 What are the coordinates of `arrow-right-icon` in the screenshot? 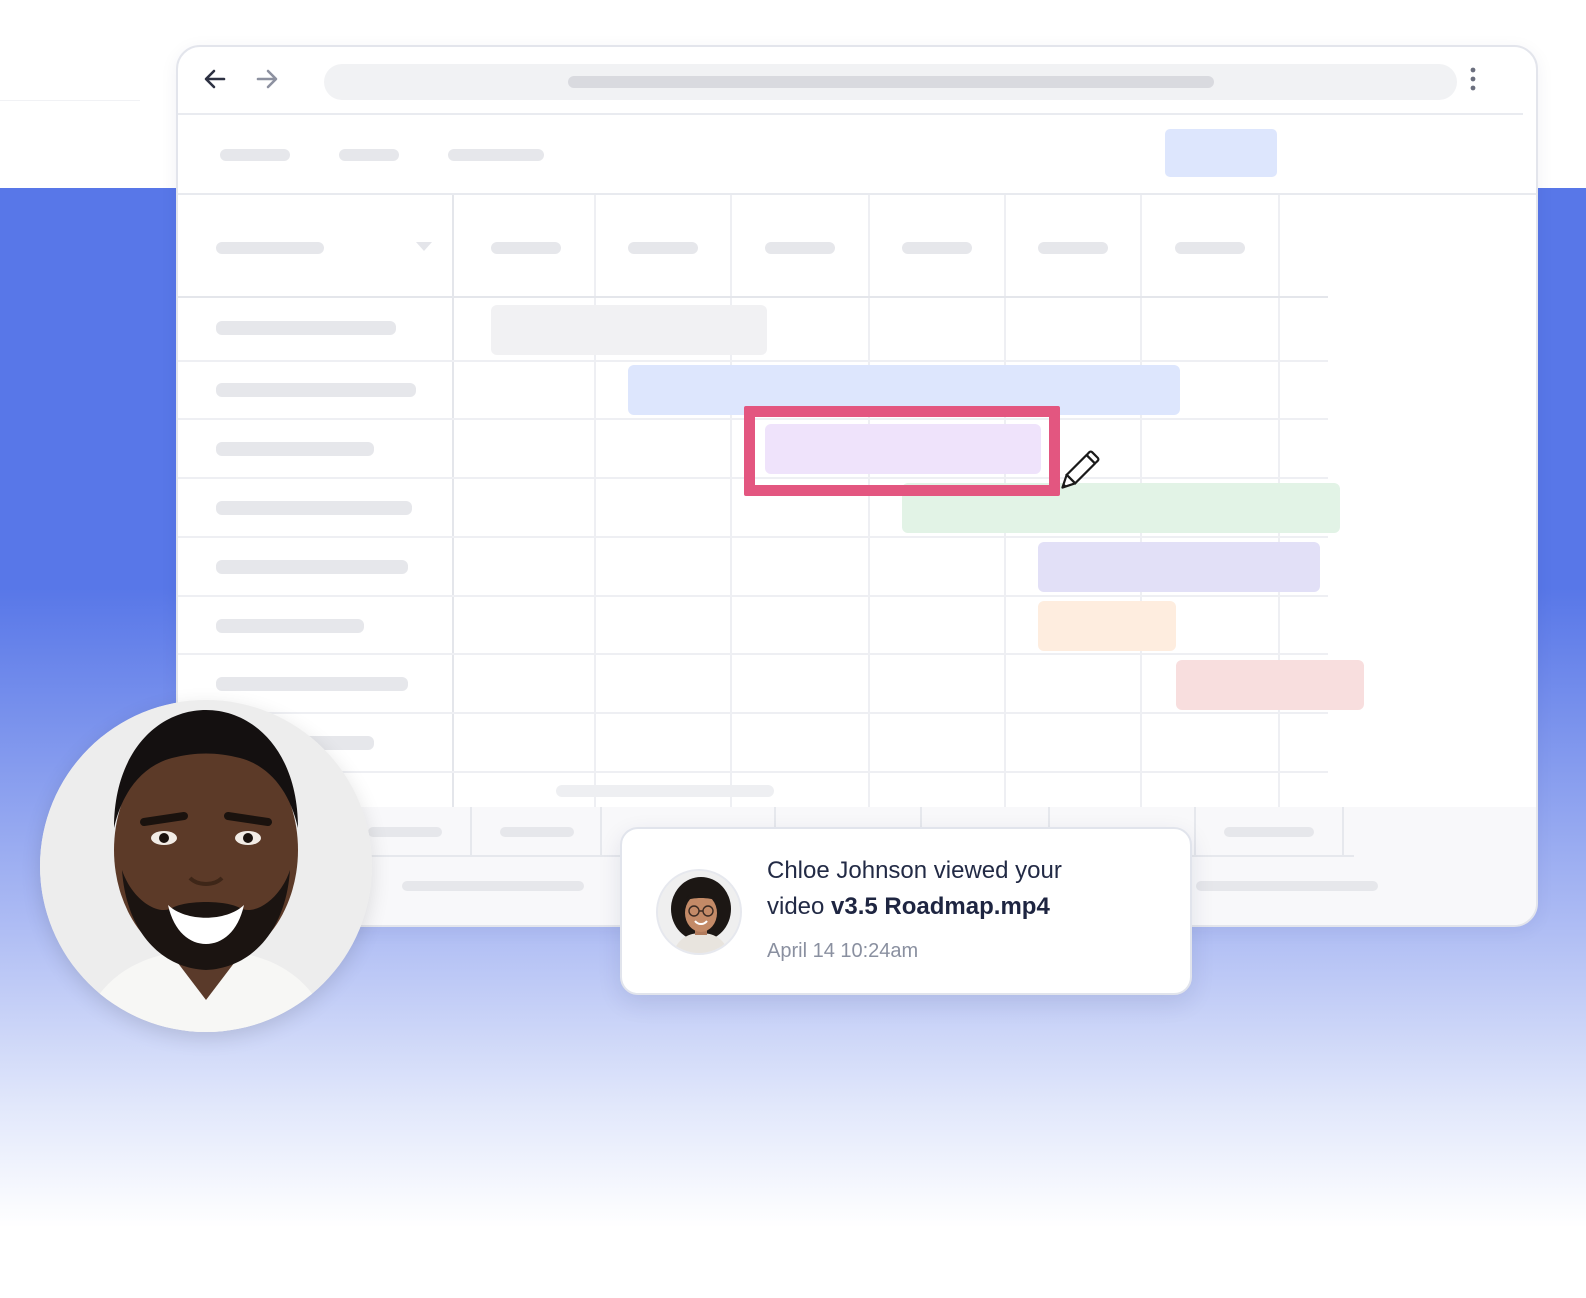 It's located at (267, 79).